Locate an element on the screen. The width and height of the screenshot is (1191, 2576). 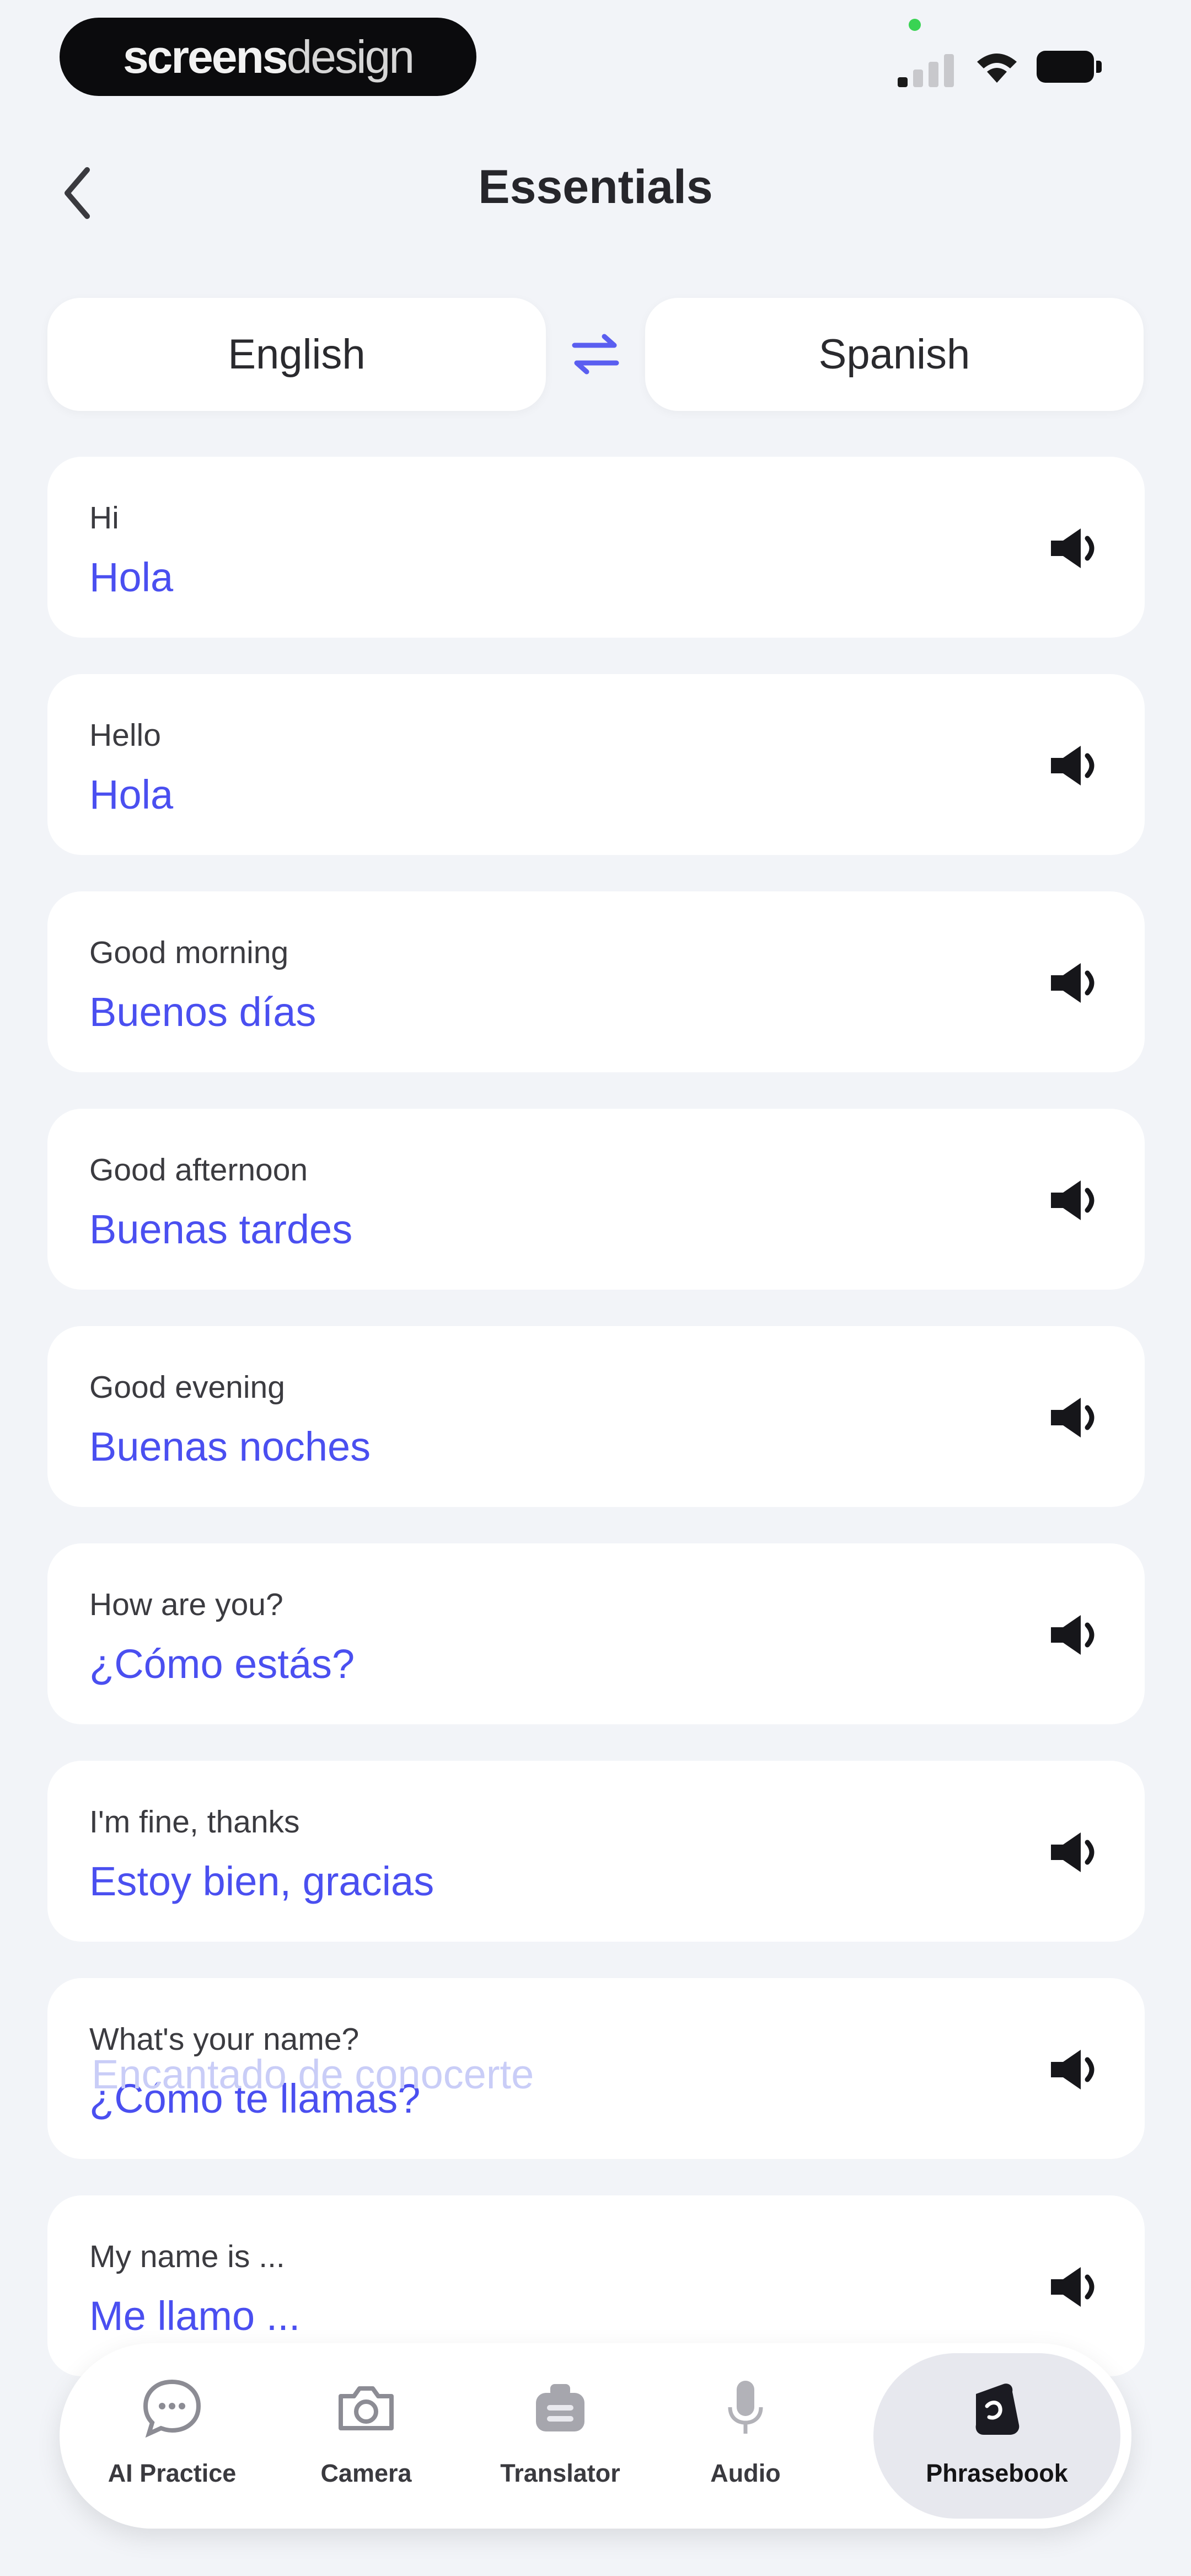
phrase-card: Hello Hola is located at coordinates (596, 764).